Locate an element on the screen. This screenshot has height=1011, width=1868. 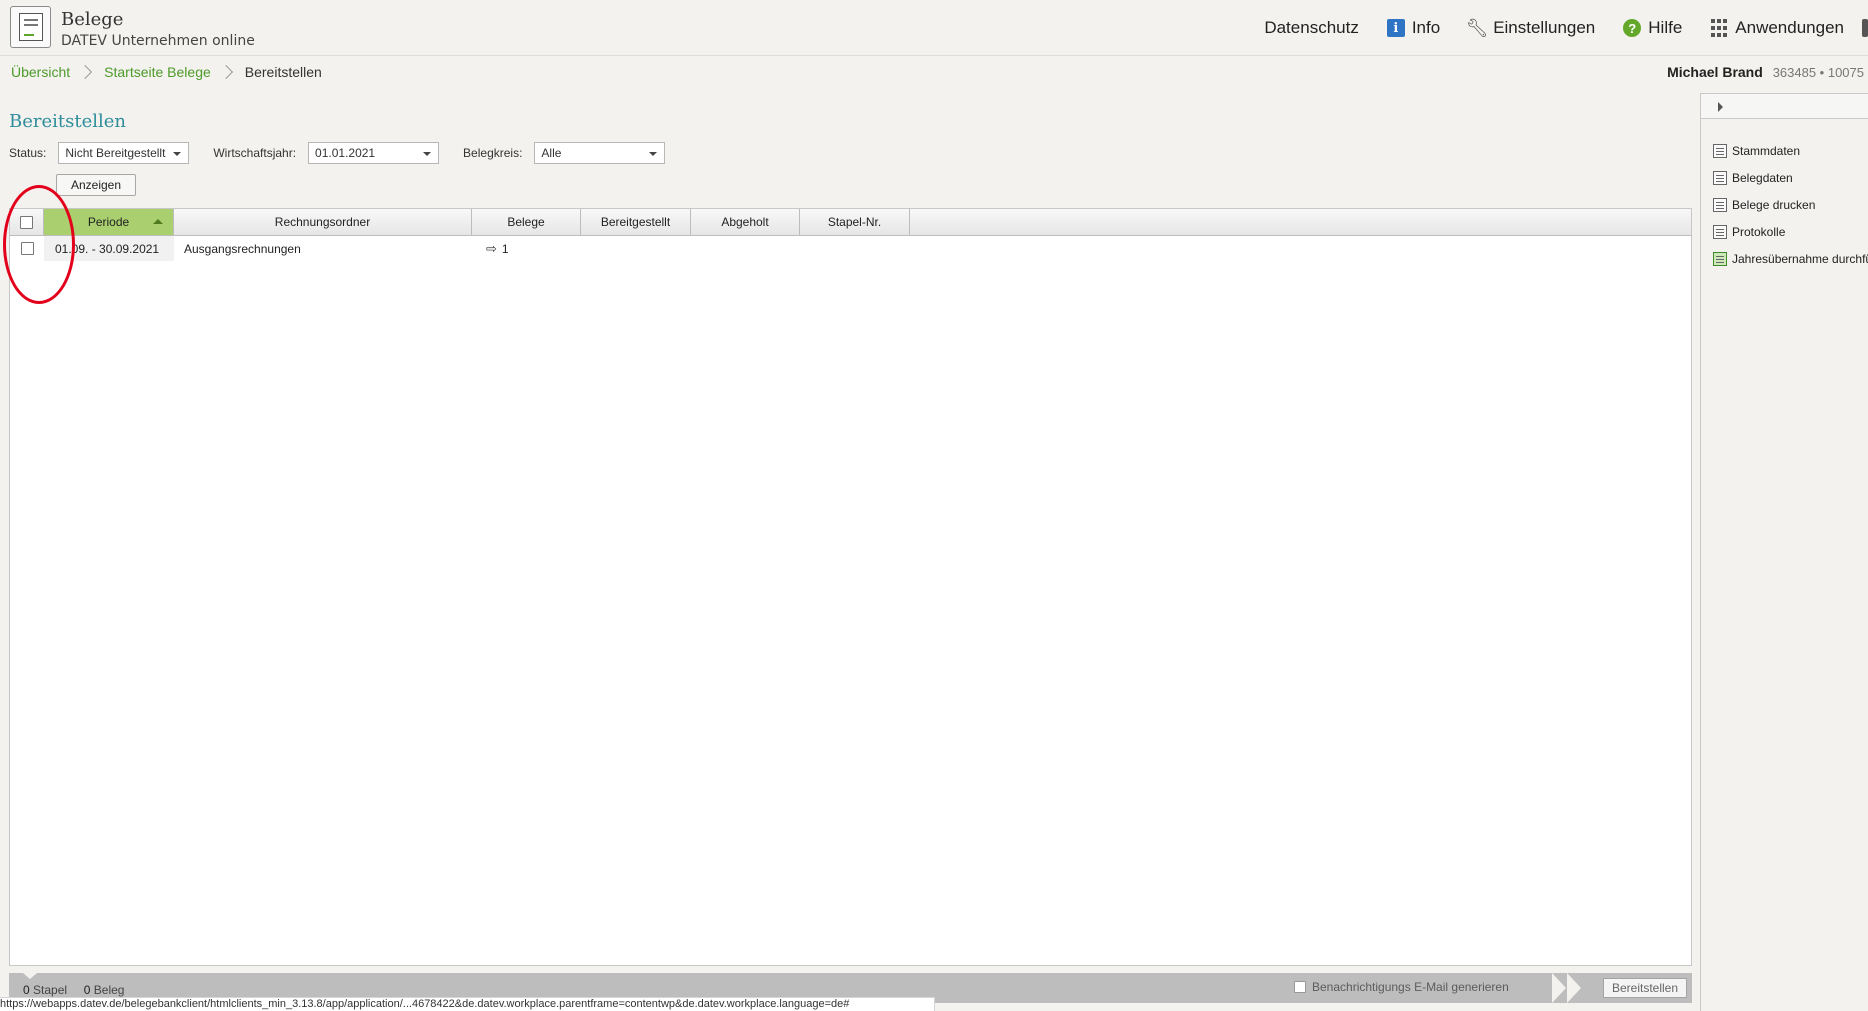
column-periode-label: Periode is located at coordinates (108, 222).